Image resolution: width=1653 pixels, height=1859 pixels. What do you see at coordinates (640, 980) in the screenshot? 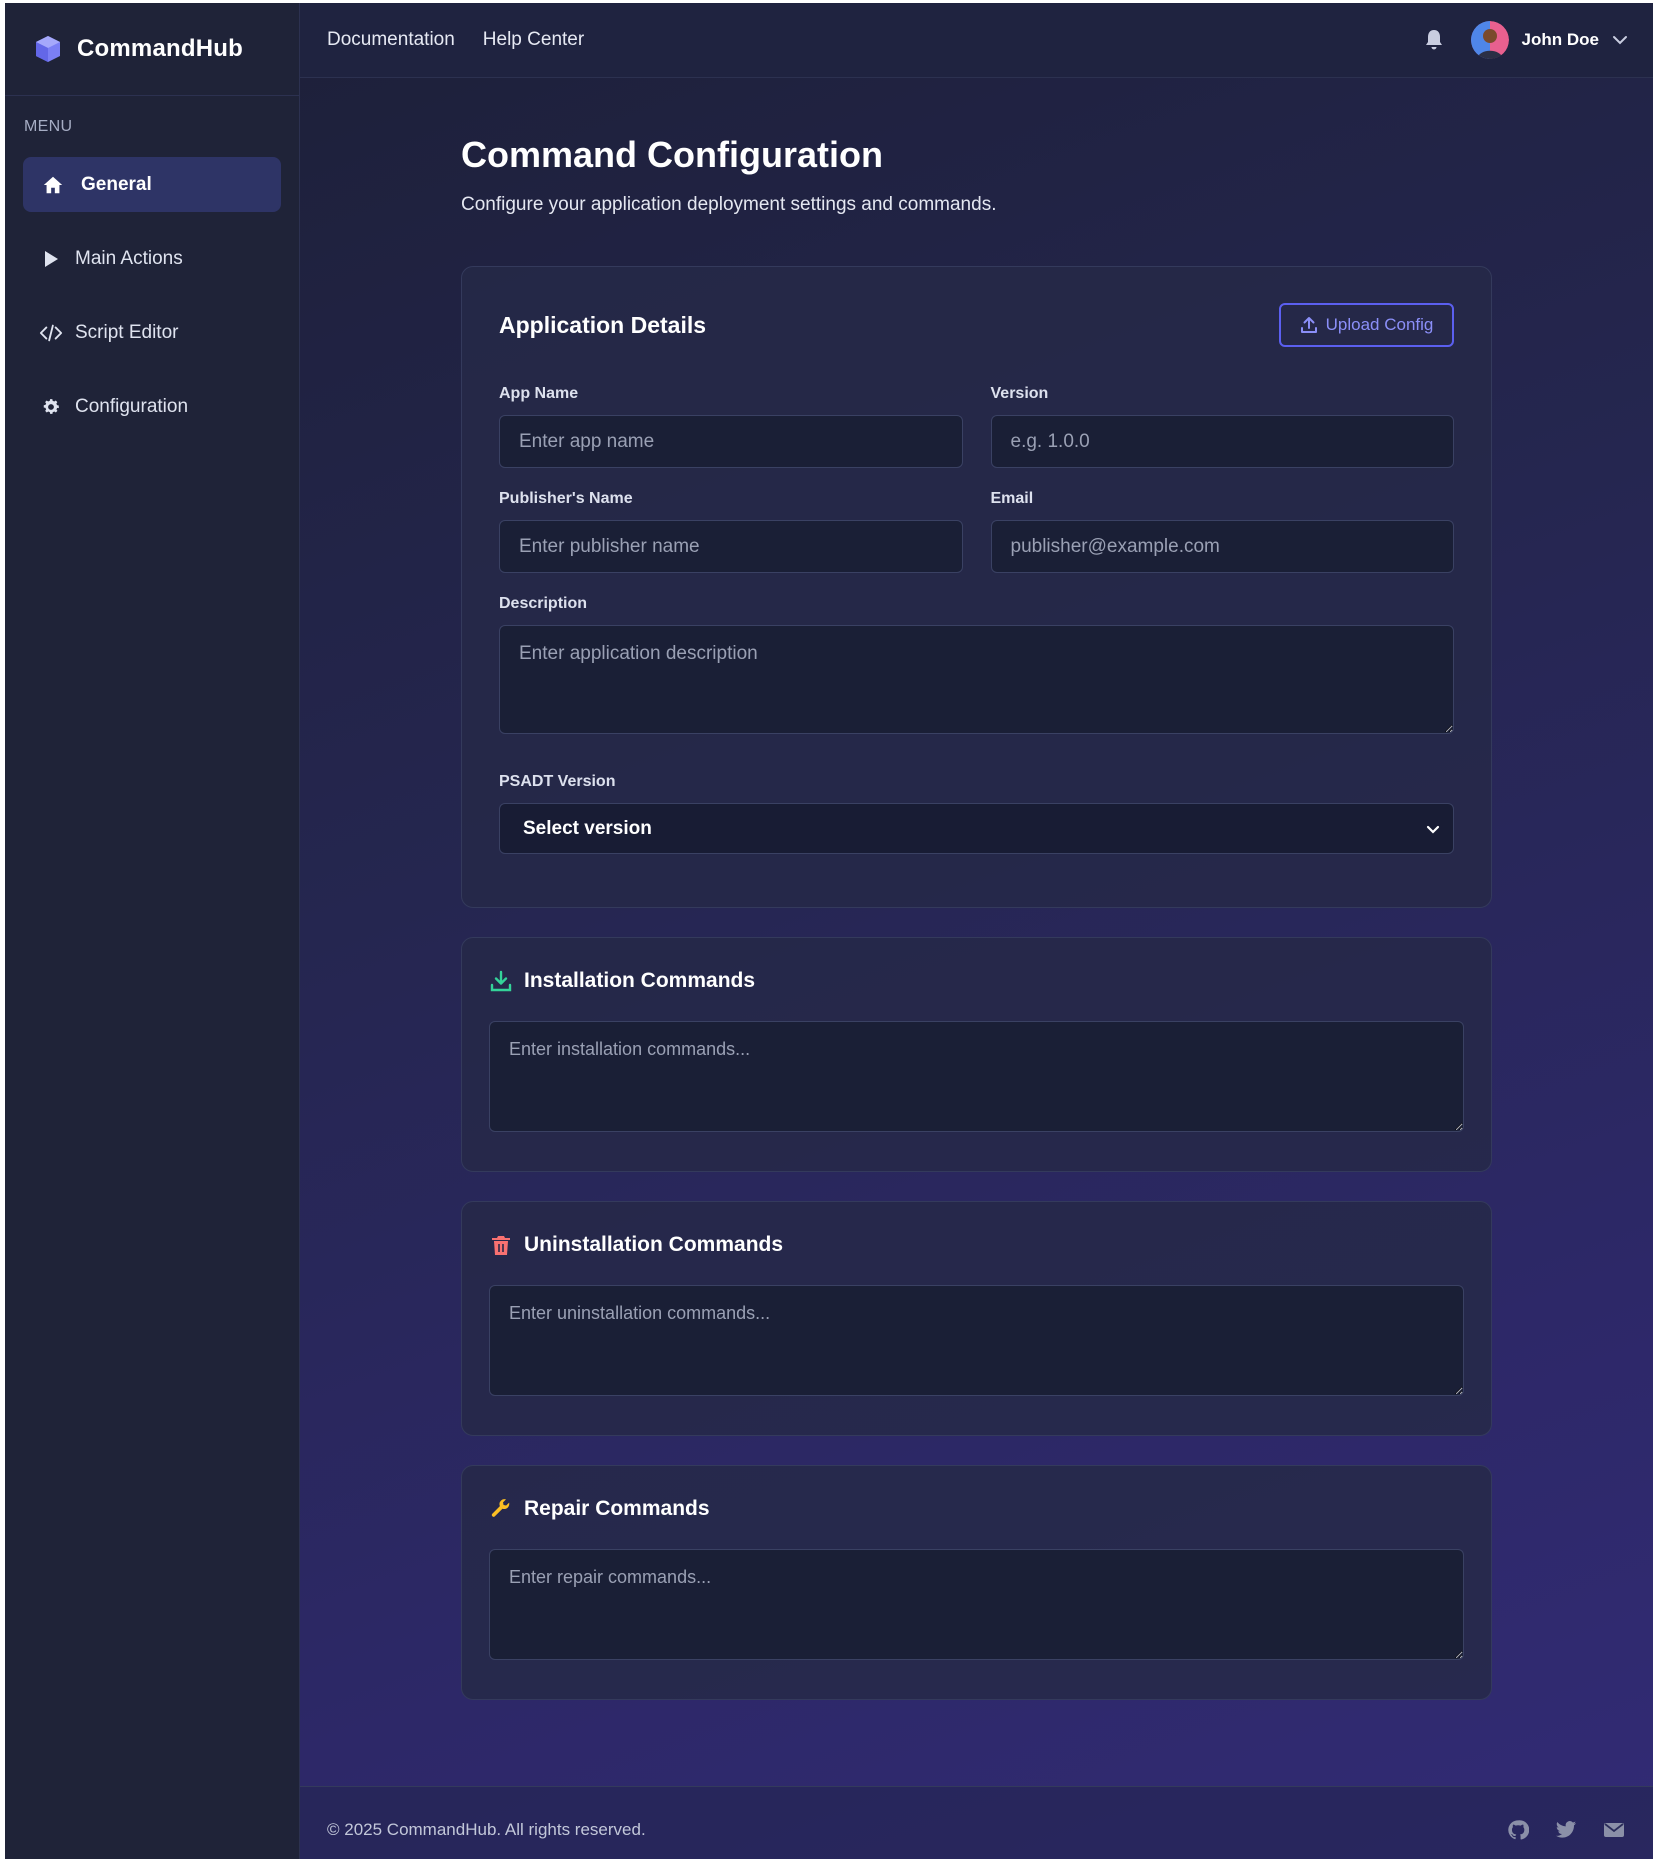
I see `cmd-title: Installation Commands` at bounding box center [640, 980].